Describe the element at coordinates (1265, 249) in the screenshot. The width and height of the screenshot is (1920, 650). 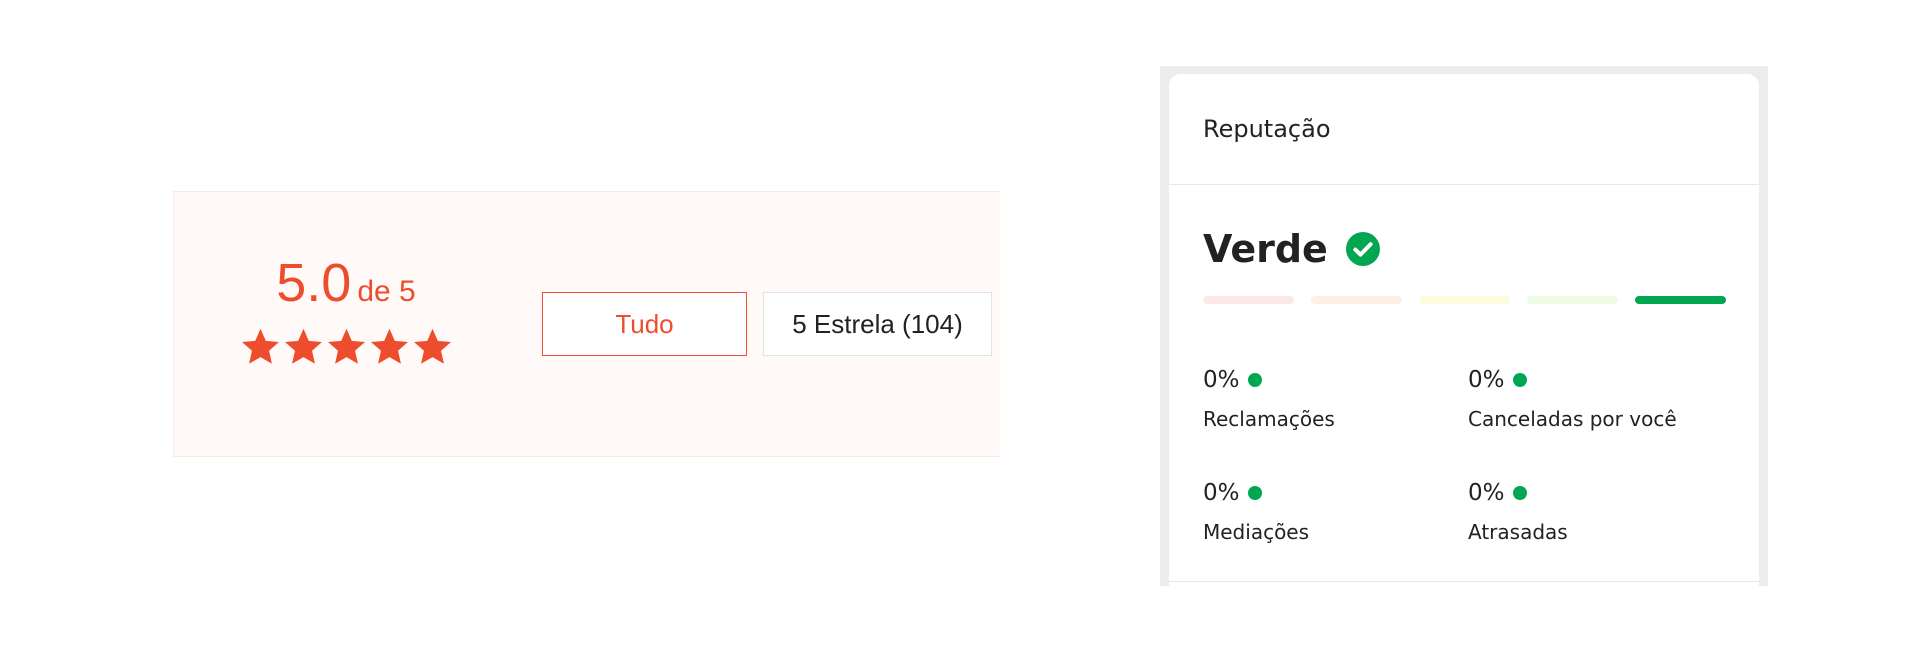
I see `reputation-level-text: Verde` at that location.